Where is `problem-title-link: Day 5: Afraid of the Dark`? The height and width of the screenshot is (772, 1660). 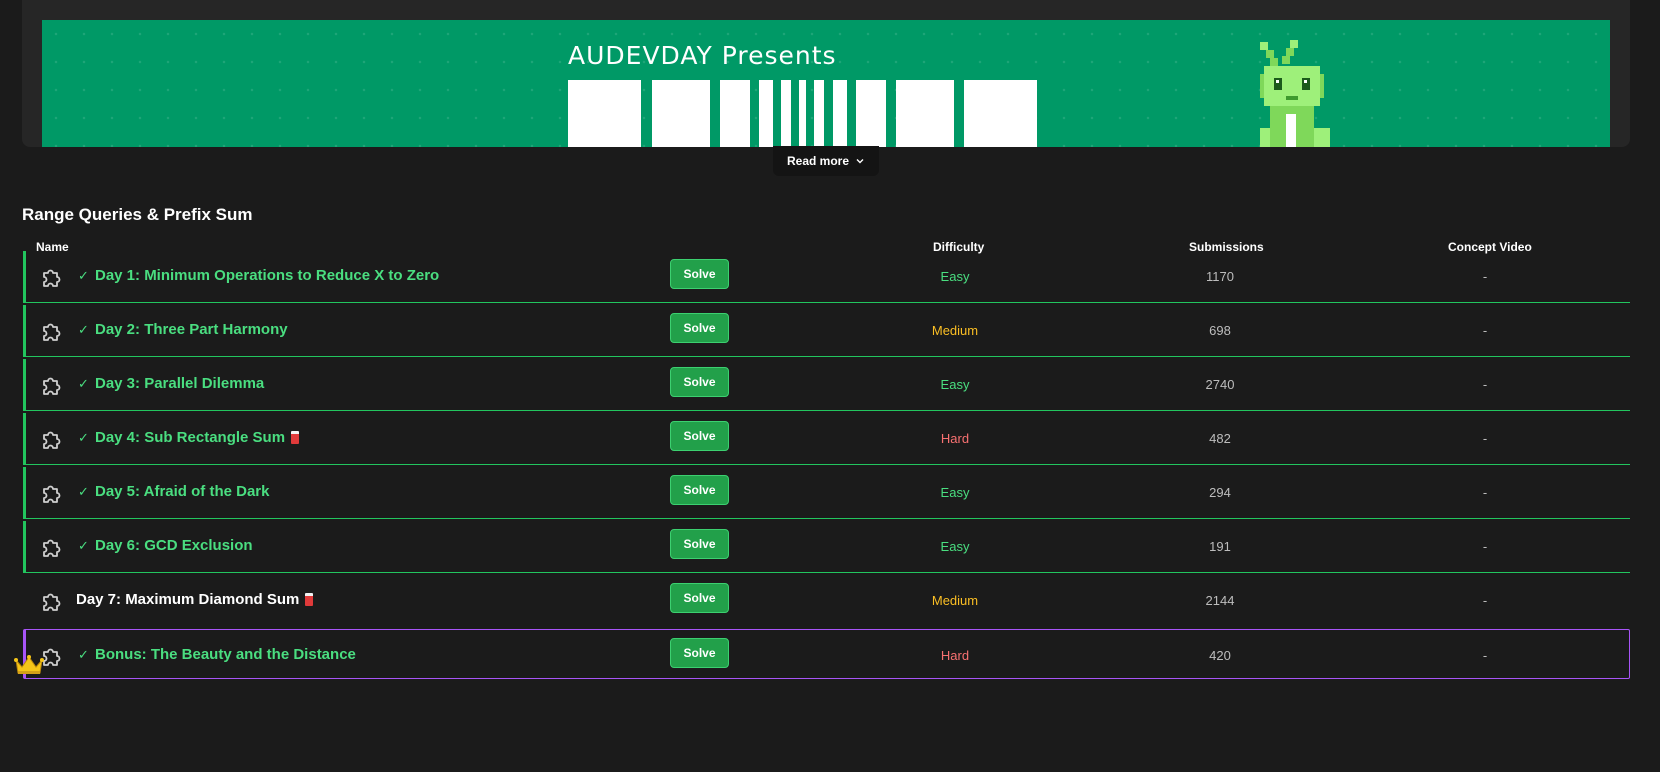 problem-title-link: Day 5: Afraid of the Dark is located at coordinates (182, 491).